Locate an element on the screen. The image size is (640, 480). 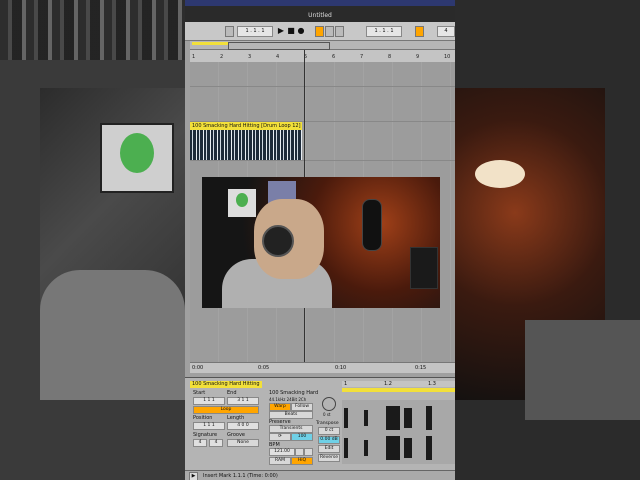
blurred-desk is located at coordinates (582, 370).